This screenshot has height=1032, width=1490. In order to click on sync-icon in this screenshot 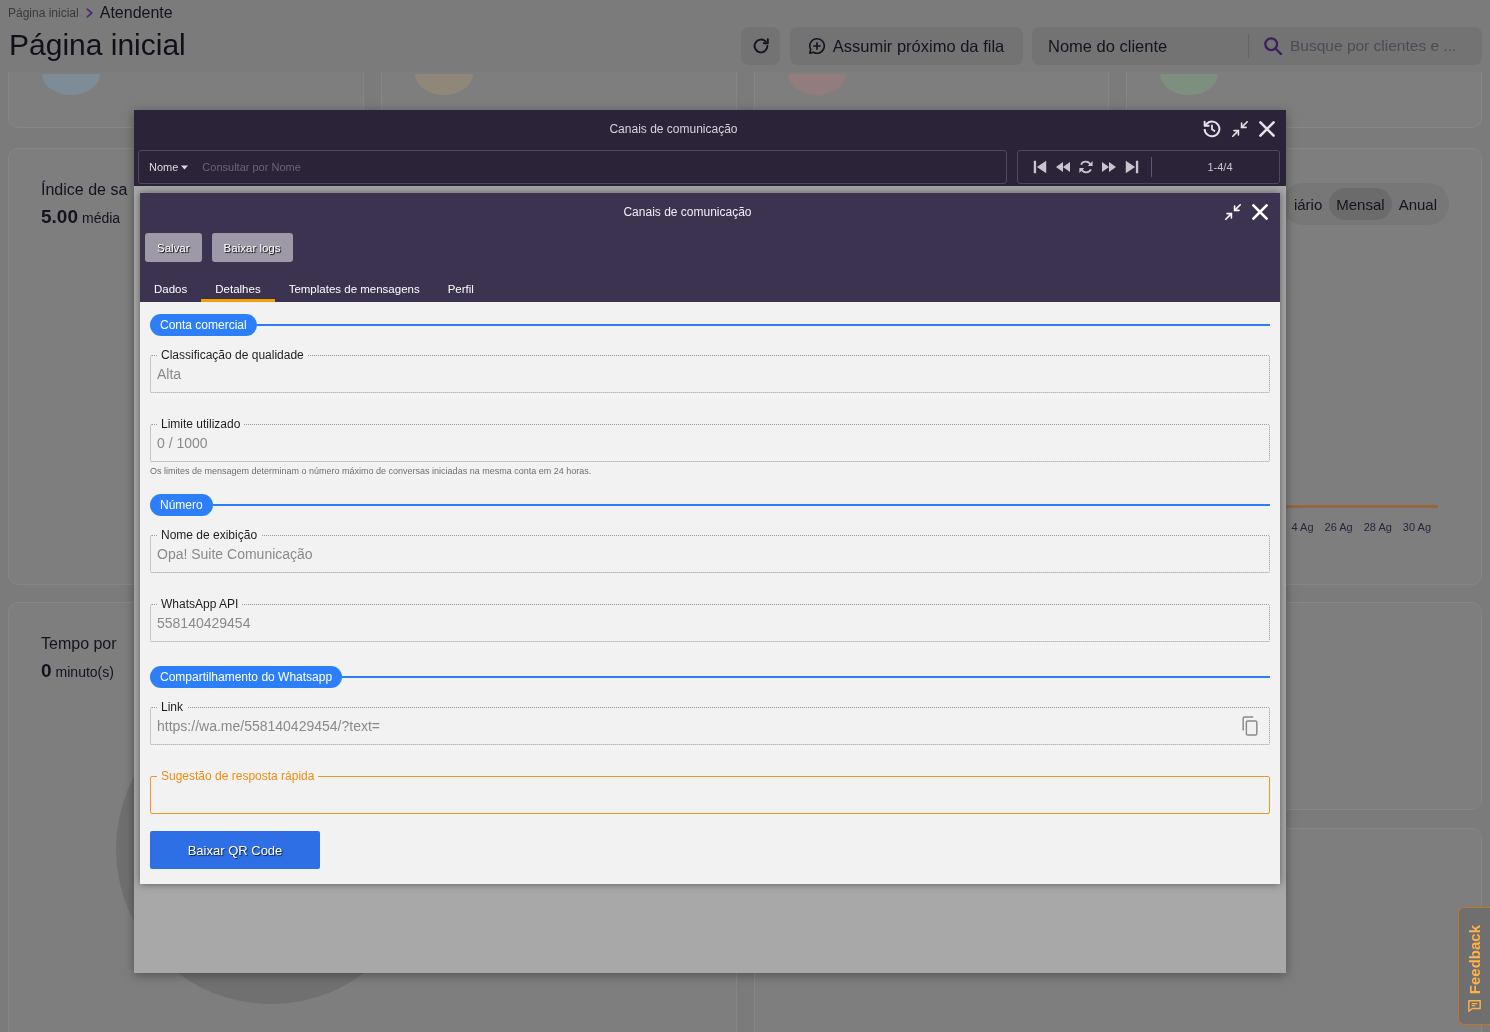, I will do `click(1086, 167)`.